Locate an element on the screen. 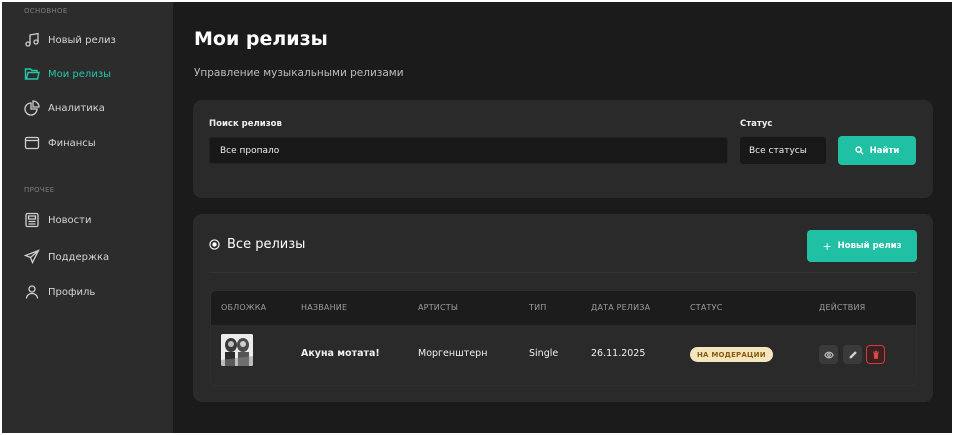  find-button-label: Найти is located at coordinates (884, 150).